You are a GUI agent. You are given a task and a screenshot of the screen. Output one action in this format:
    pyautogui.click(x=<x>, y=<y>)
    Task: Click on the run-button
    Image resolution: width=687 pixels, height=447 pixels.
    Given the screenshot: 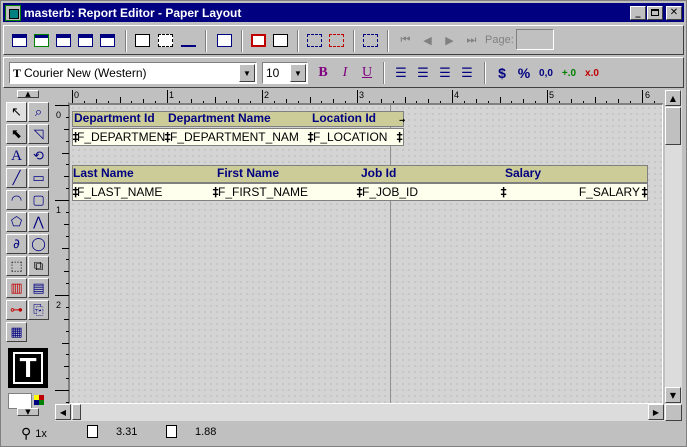 What is the action you would take?
    pyautogui.click(x=85, y=40)
    